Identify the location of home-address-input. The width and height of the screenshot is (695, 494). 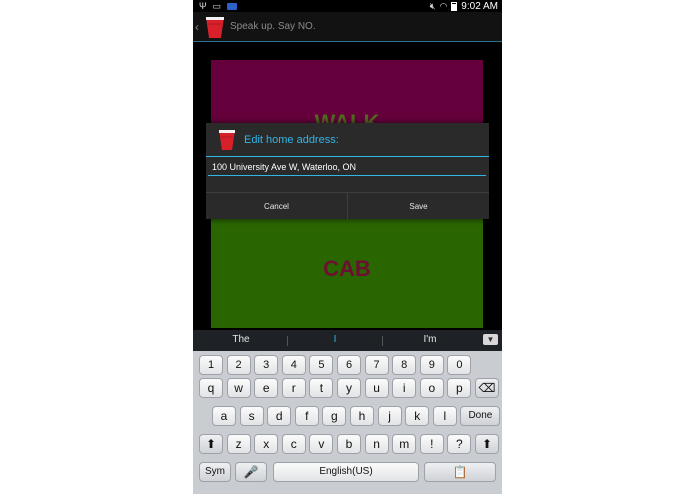
(347, 167).